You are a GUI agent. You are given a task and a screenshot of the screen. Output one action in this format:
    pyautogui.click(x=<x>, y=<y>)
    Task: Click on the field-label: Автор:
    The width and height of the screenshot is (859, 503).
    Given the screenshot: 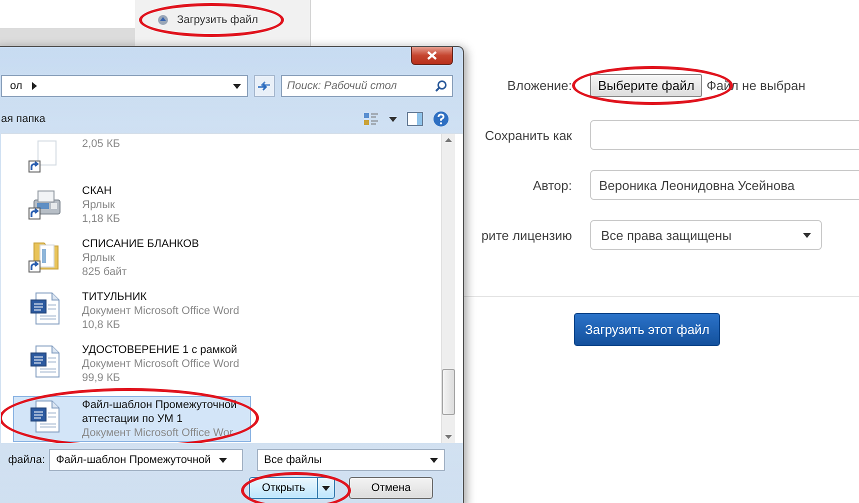 What is the action you would take?
    pyautogui.click(x=552, y=185)
    